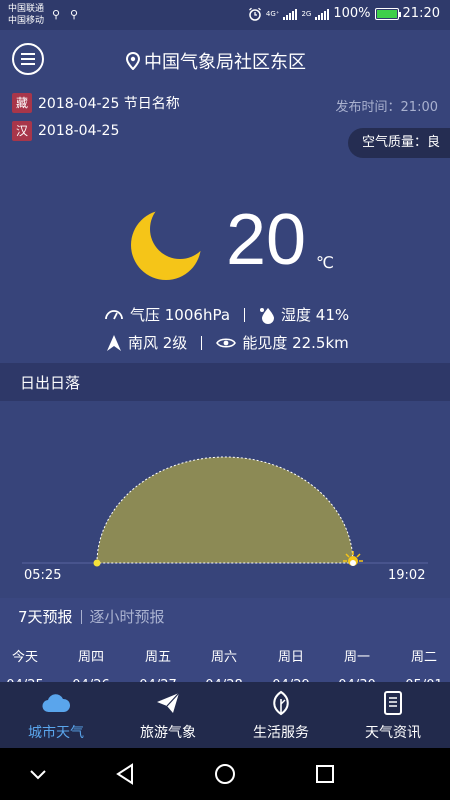 The image size is (450, 800). Describe the element at coordinates (109, 104) in the screenshot. I see `tibetan-date: 2018-04-25 节日名称` at that location.